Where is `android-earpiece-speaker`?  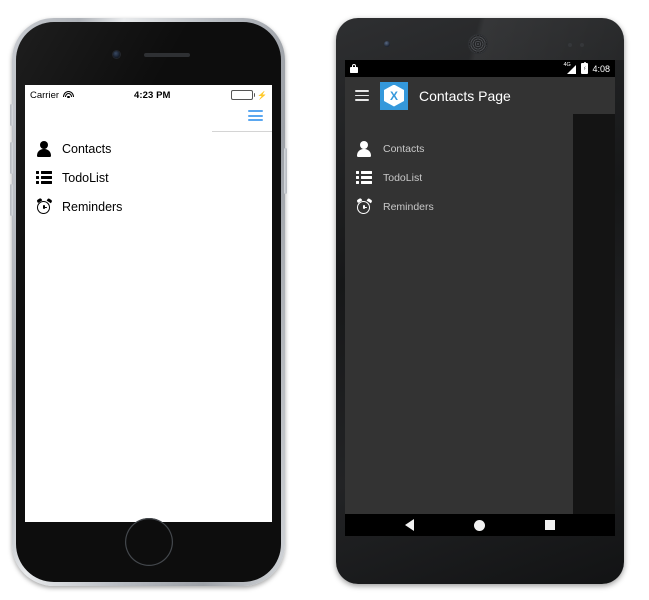 android-earpiece-speaker is located at coordinates (478, 44).